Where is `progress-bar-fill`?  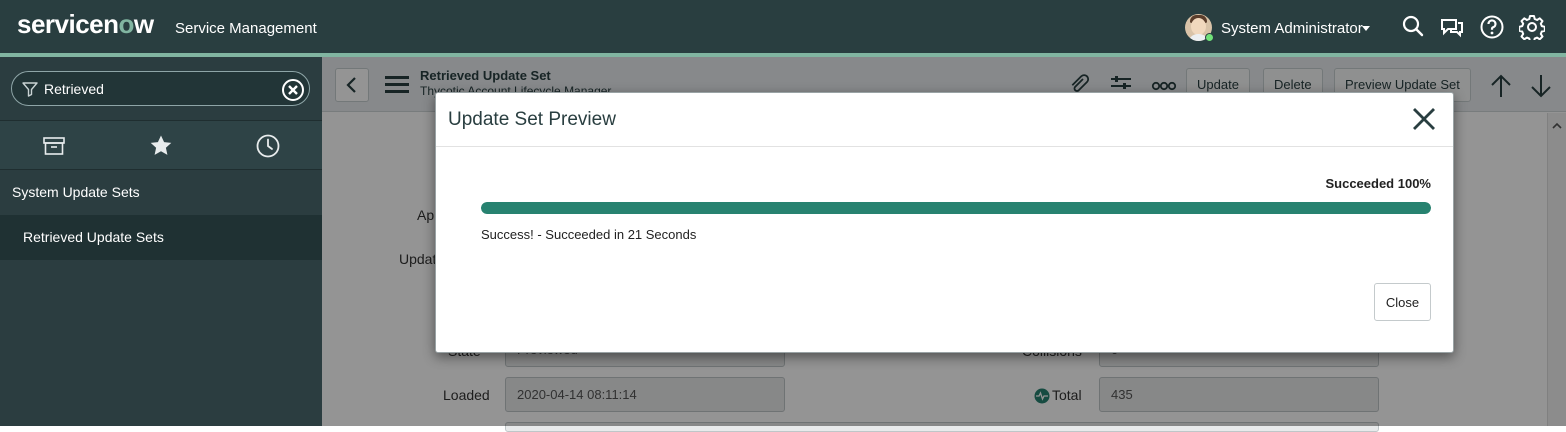 progress-bar-fill is located at coordinates (956, 208).